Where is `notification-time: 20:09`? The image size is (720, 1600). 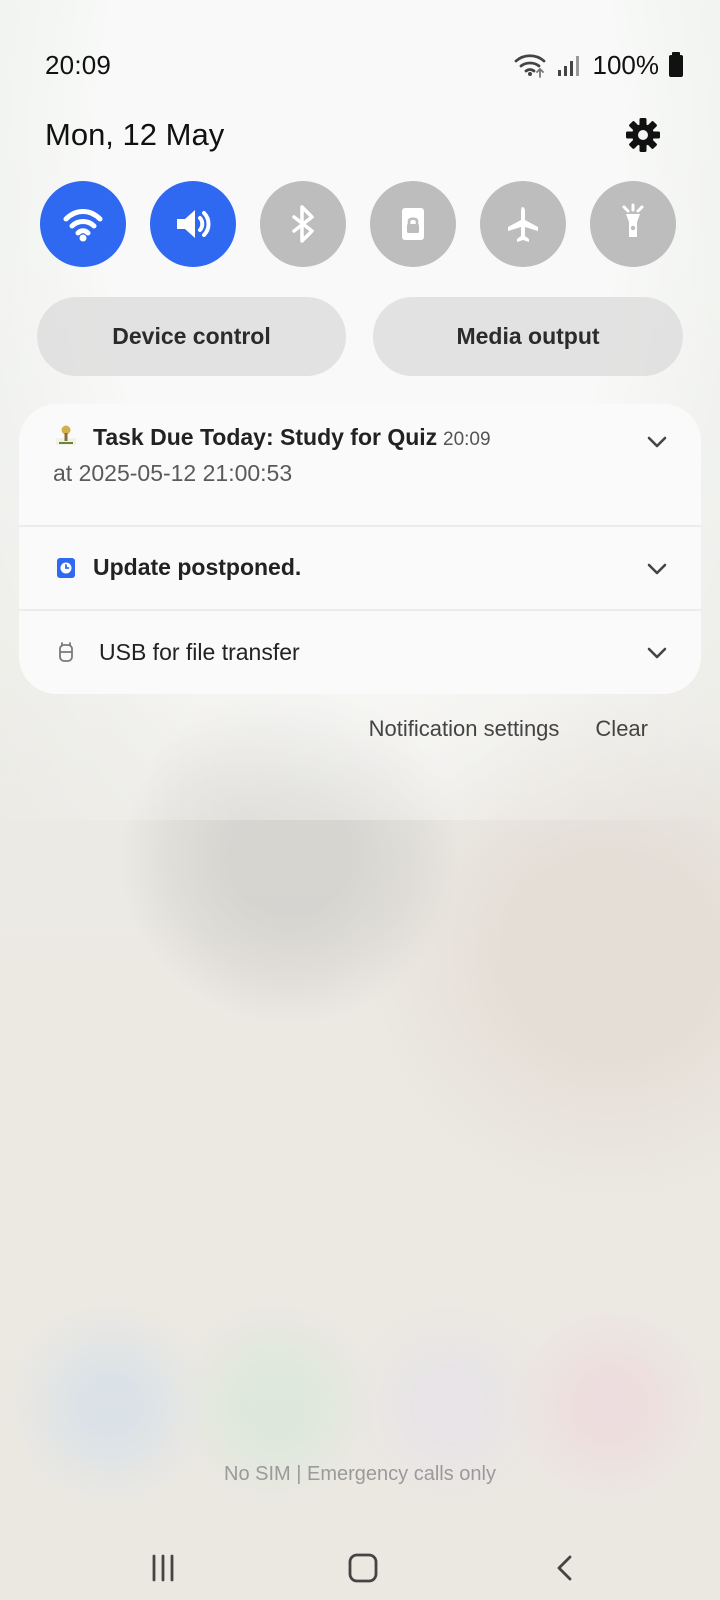 notification-time: 20:09 is located at coordinates (467, 439).